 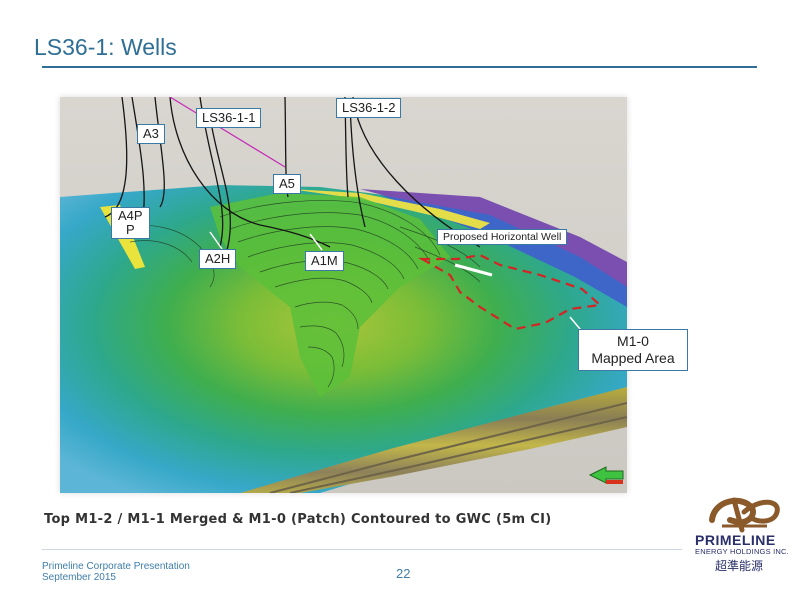 I want to click on title-rule, so click(x=399, y=67).